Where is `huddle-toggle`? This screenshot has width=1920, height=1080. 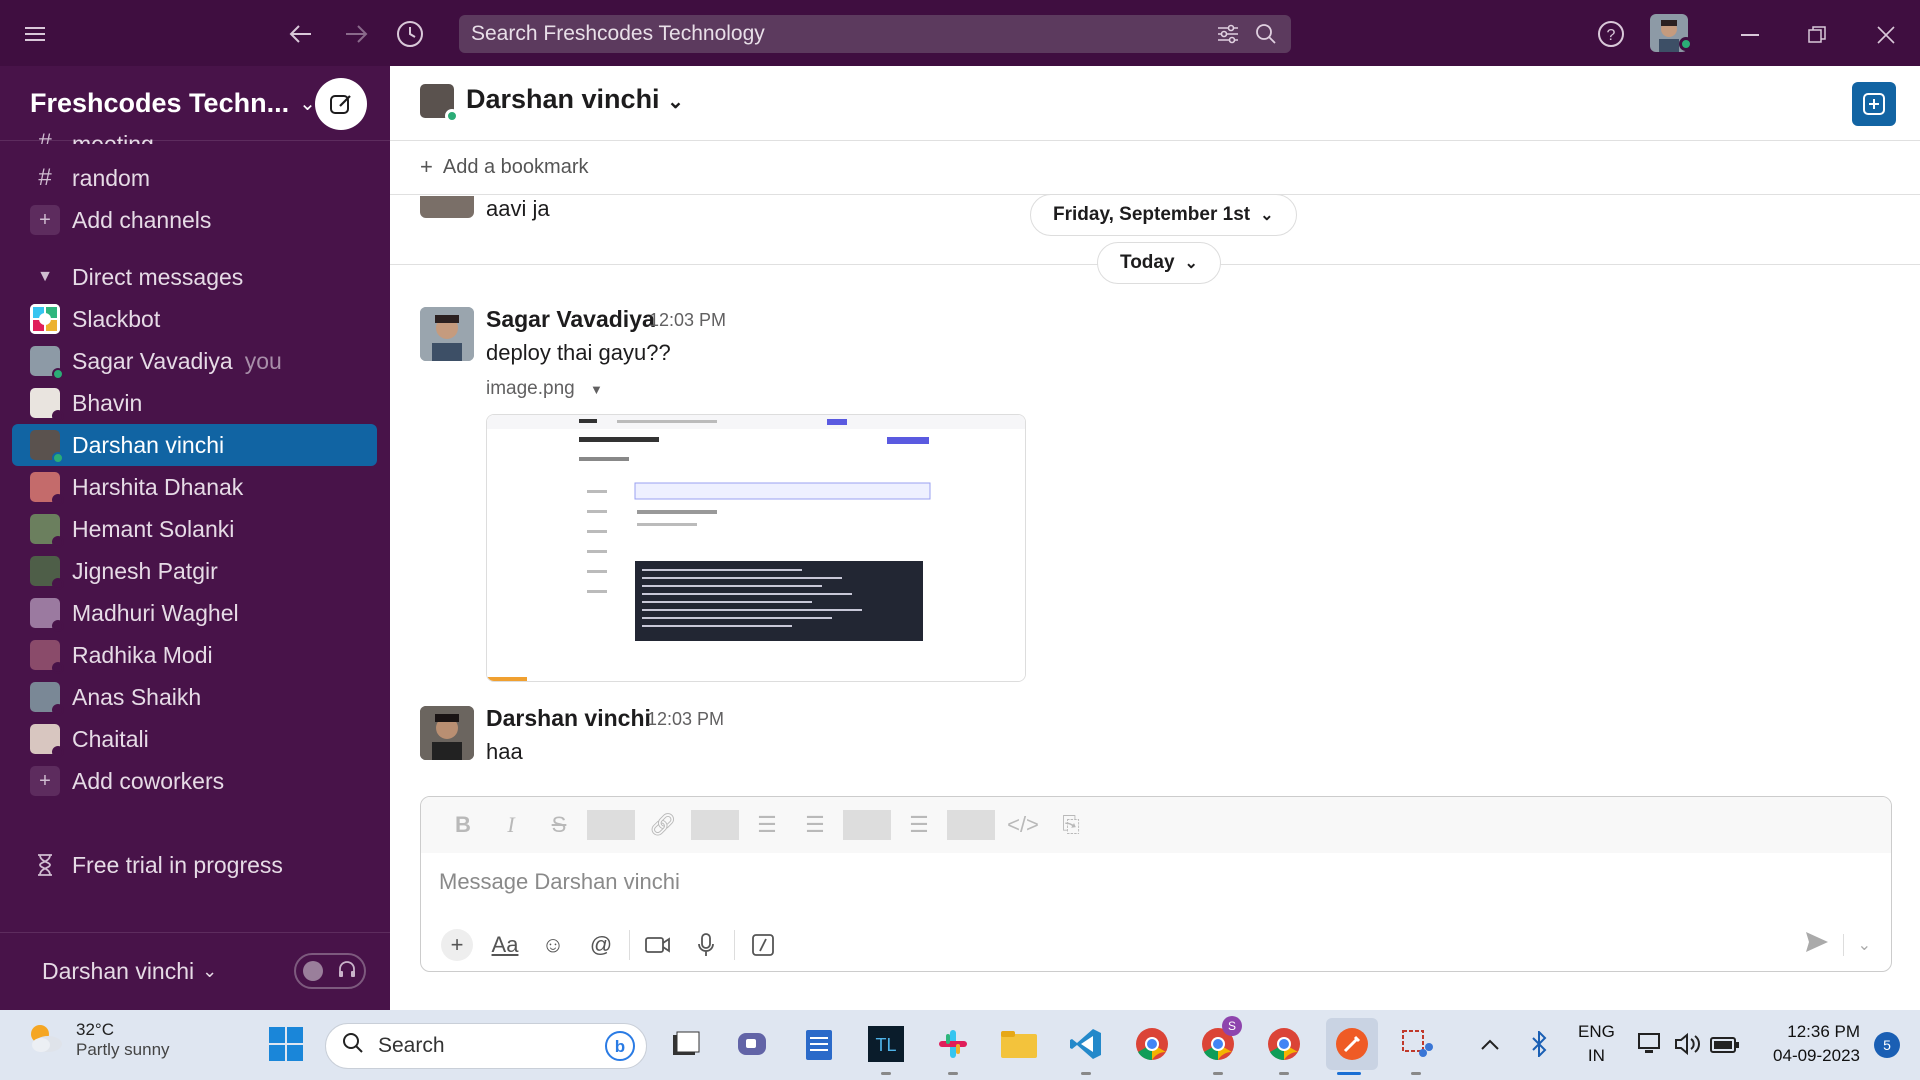
huddle-toggle is located at coordinates (330, 971).